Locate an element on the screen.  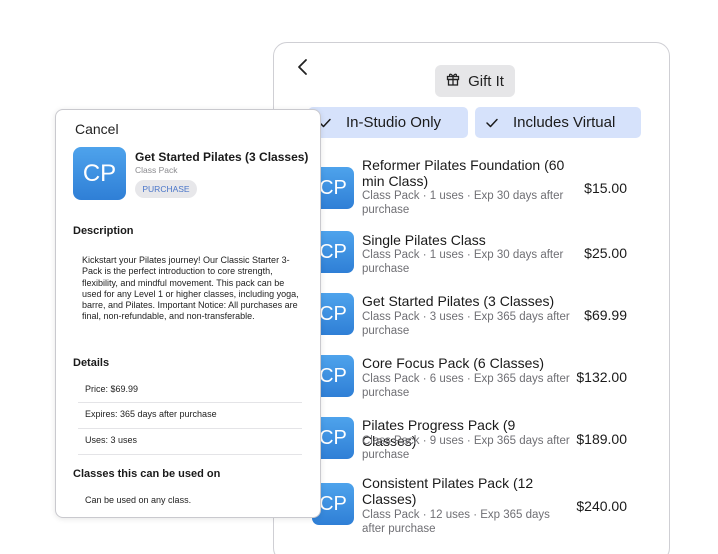
detail-type: Class Pack is located at coordinates (156, 170).